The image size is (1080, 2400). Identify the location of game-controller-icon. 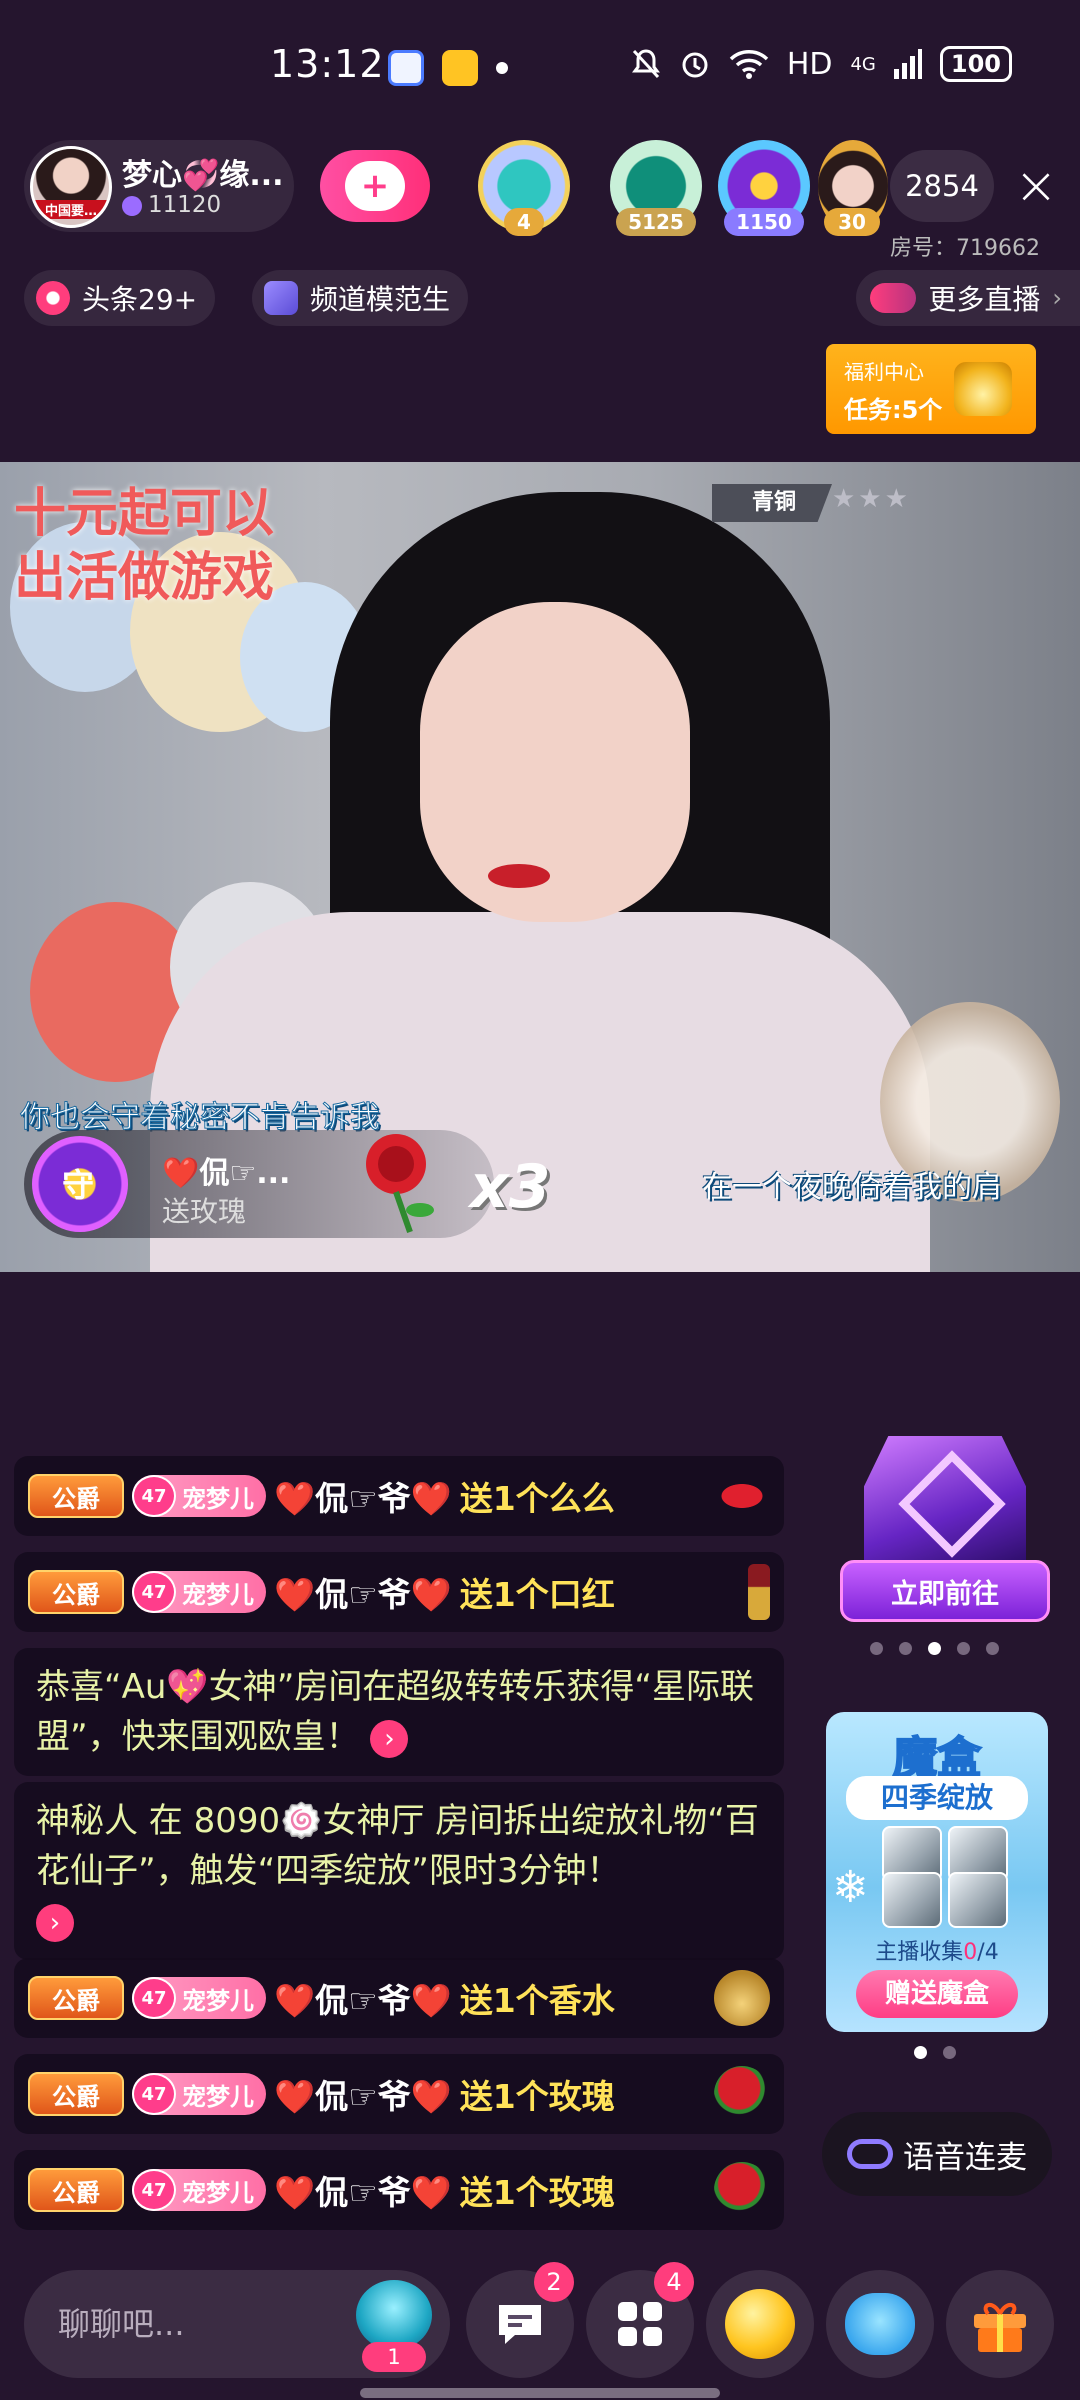
(880, 2324).